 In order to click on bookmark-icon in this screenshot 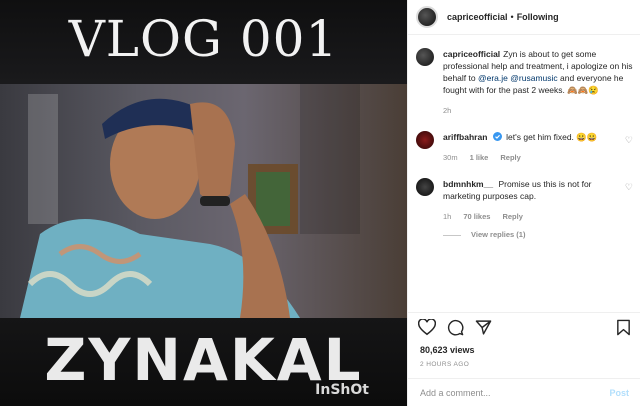, I will do `click(623, 327)`.